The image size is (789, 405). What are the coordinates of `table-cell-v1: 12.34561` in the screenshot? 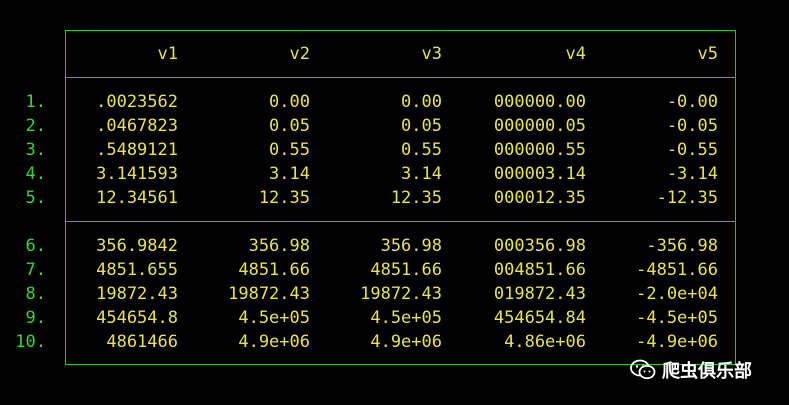 It's located at (137, 198).